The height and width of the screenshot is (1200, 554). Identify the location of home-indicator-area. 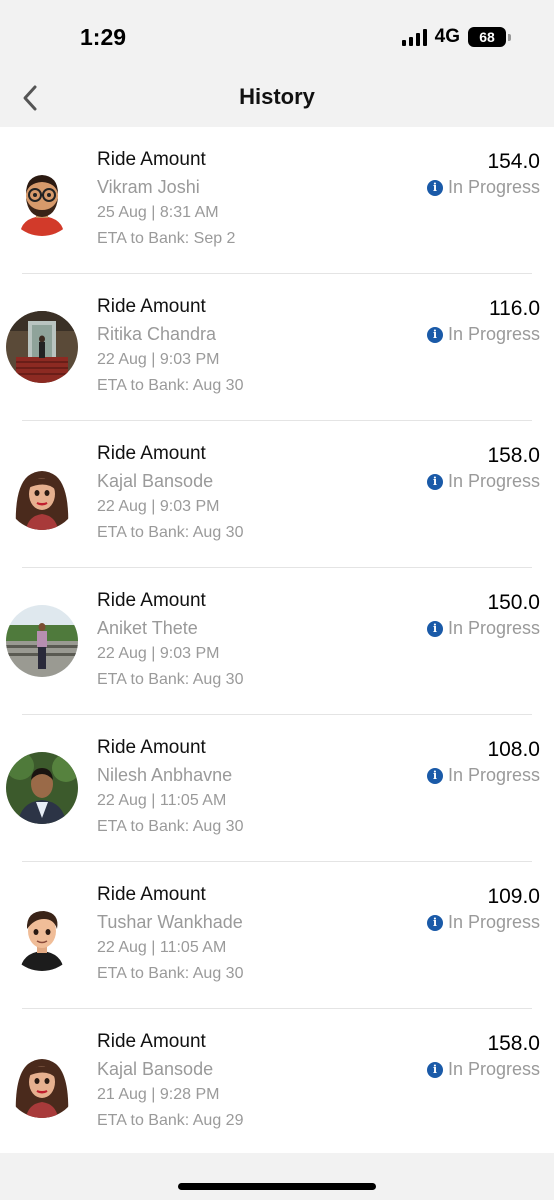
(277, 1176).